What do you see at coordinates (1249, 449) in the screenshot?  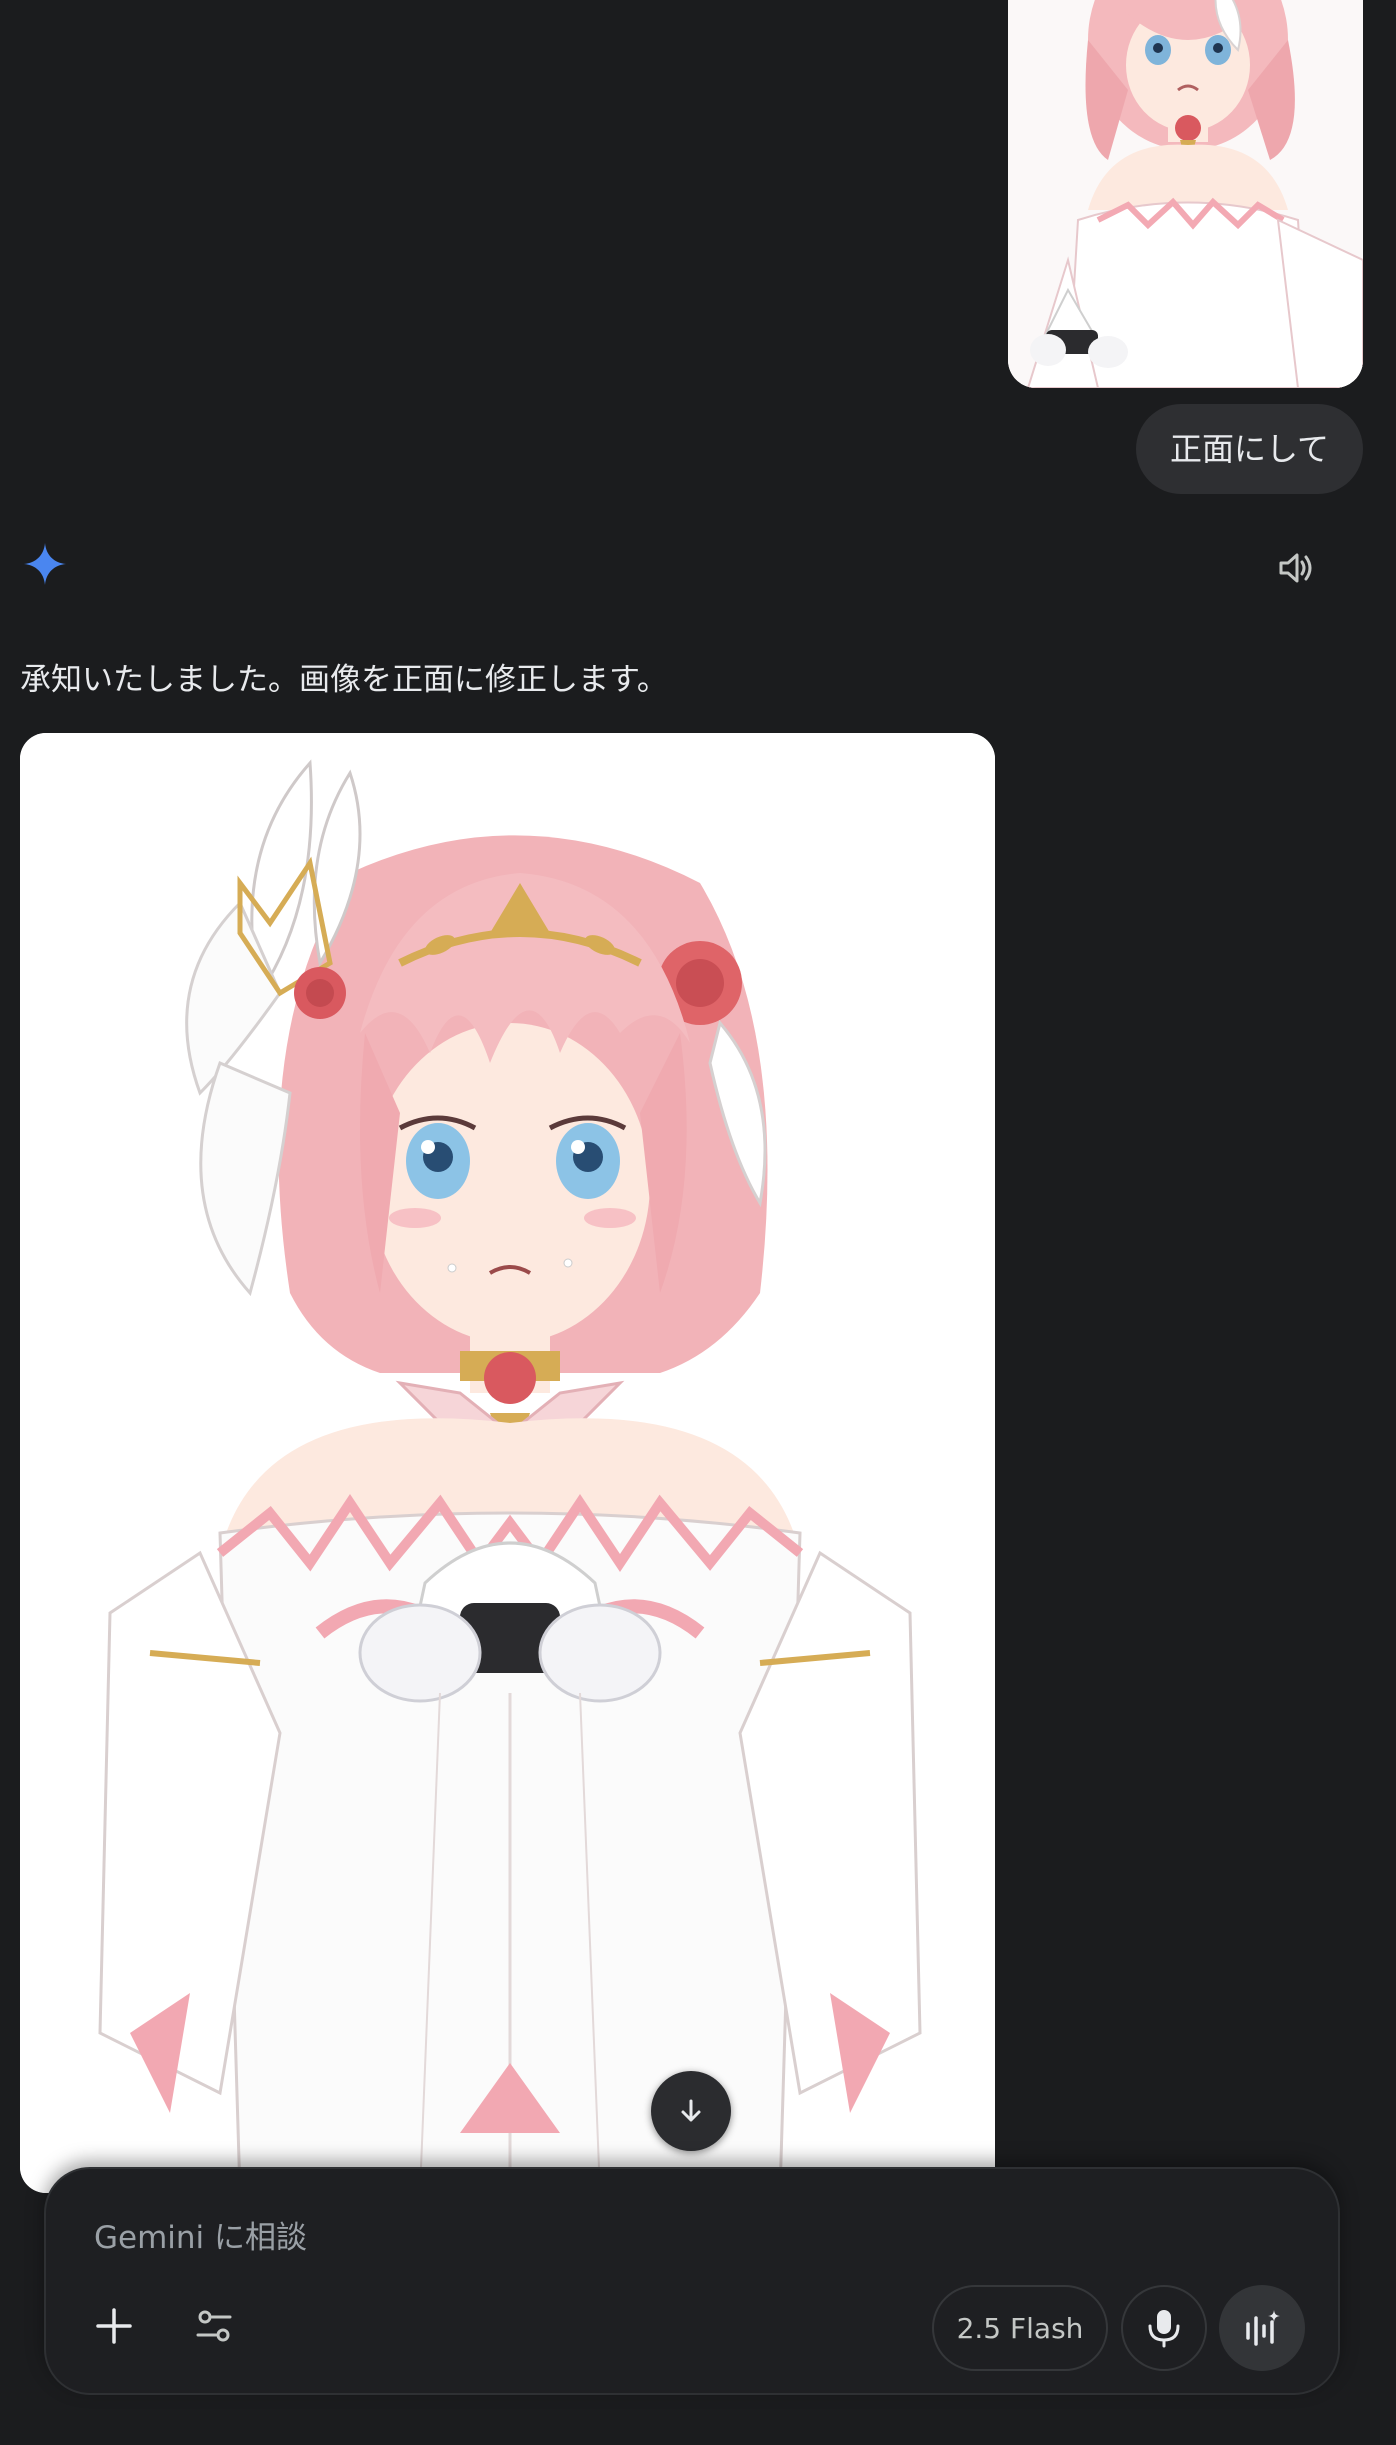 I see `user-message-bubble: 正面にして` at bounding box center [1249, 449].